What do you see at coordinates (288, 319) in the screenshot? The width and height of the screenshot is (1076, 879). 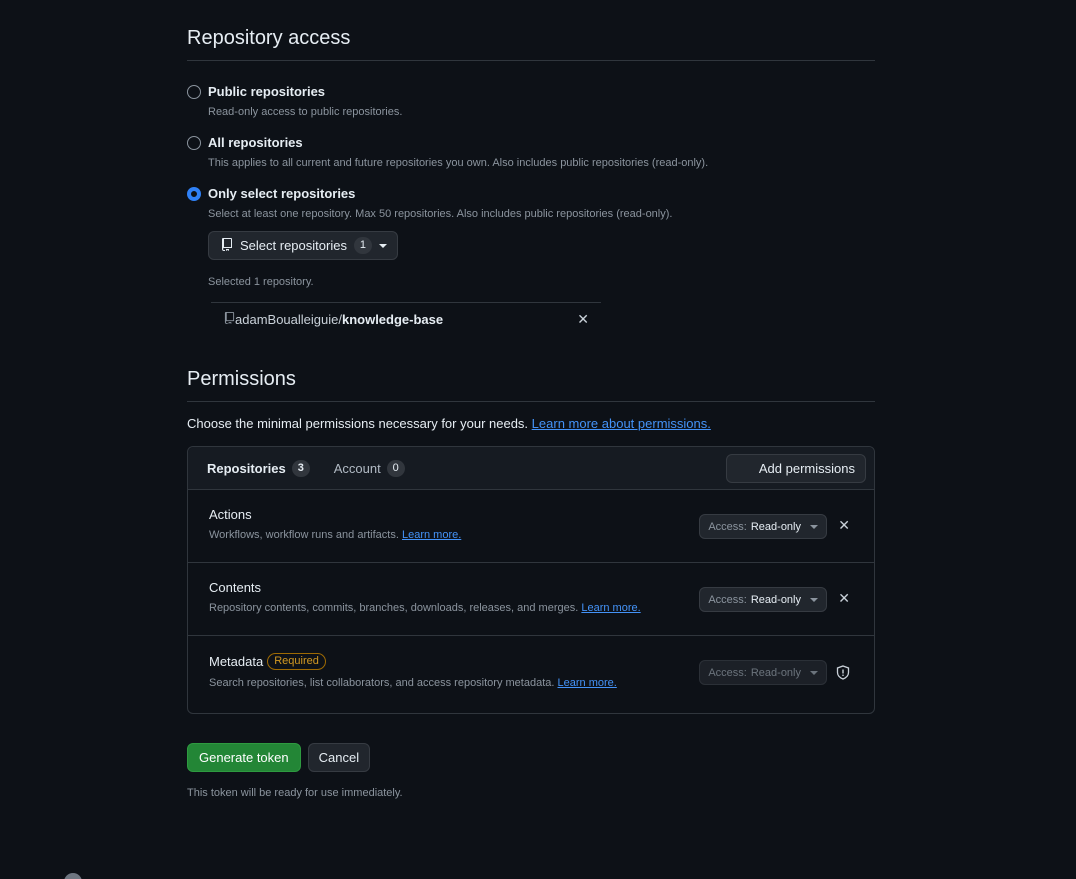 I see `repo-owner: adamBoualleiguie/` at bounding box center [288, 319].